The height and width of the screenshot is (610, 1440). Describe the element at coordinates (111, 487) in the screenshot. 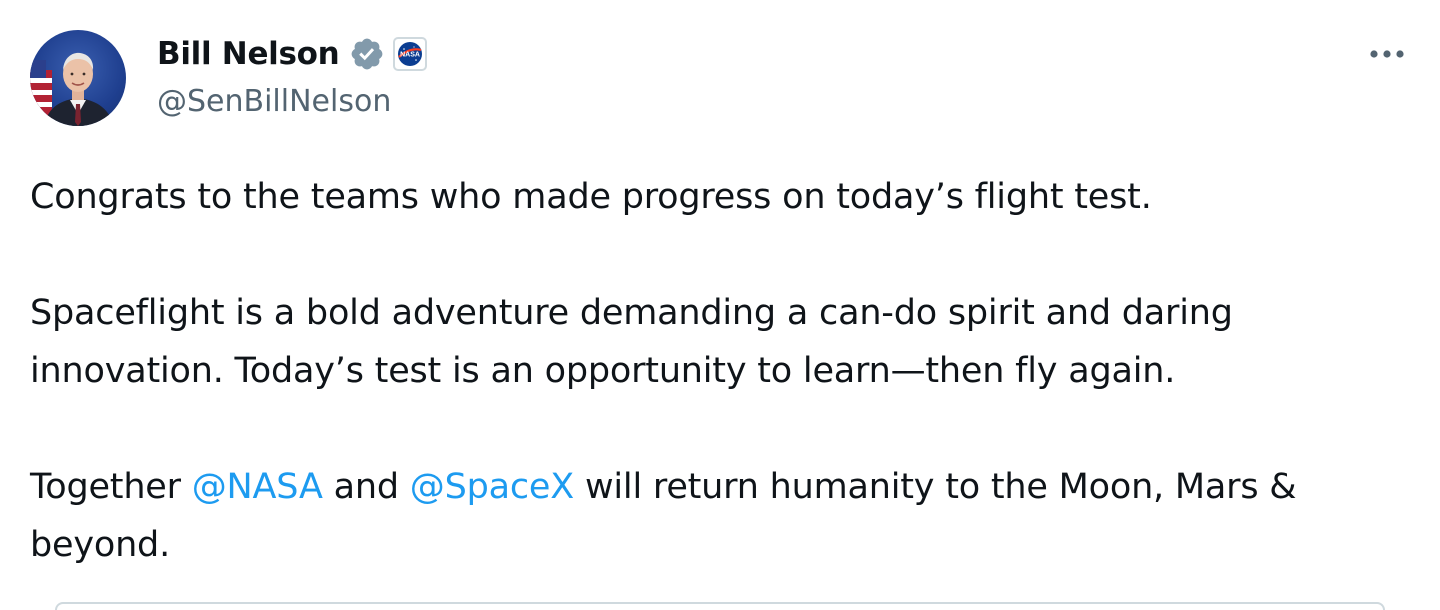

I see `tweet-text-segment: Together` at that location.